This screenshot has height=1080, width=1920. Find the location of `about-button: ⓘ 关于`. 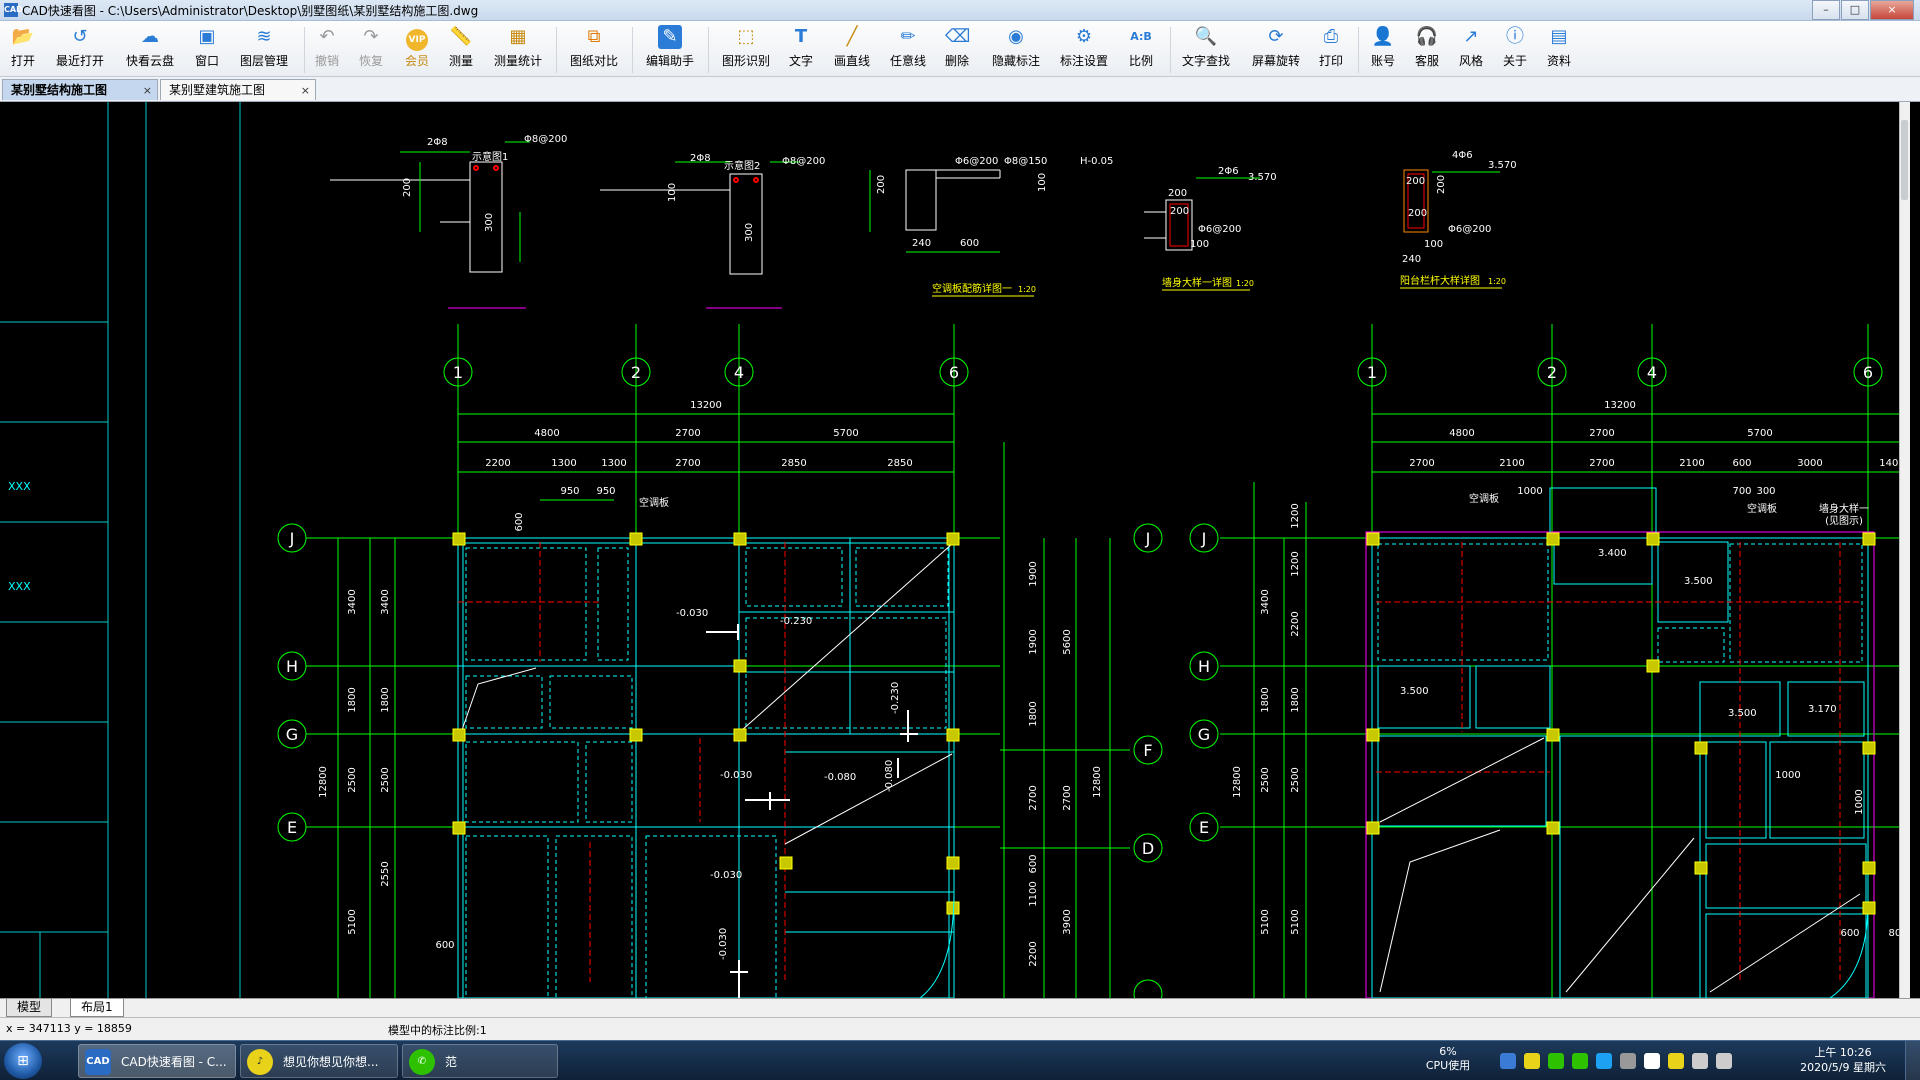

about-button: ⓘ 关于 is located at coordinates (1515, 47).